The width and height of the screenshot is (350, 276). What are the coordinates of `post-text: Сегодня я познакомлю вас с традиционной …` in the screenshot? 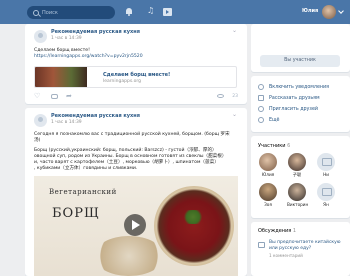 It's located at (137, 152).